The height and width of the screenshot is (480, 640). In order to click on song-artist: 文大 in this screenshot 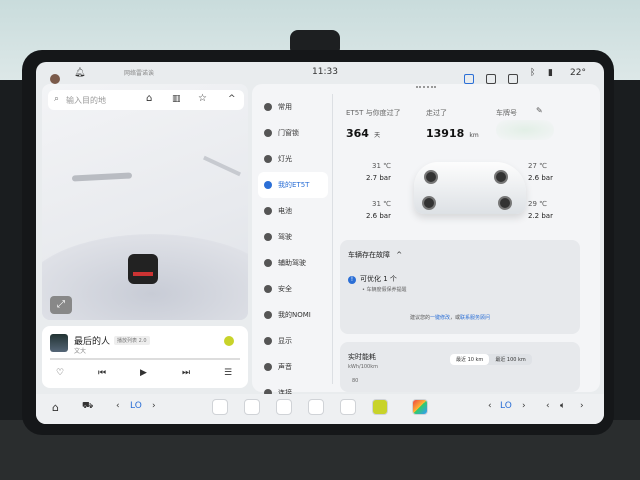, I will do `click(80, 351)`.